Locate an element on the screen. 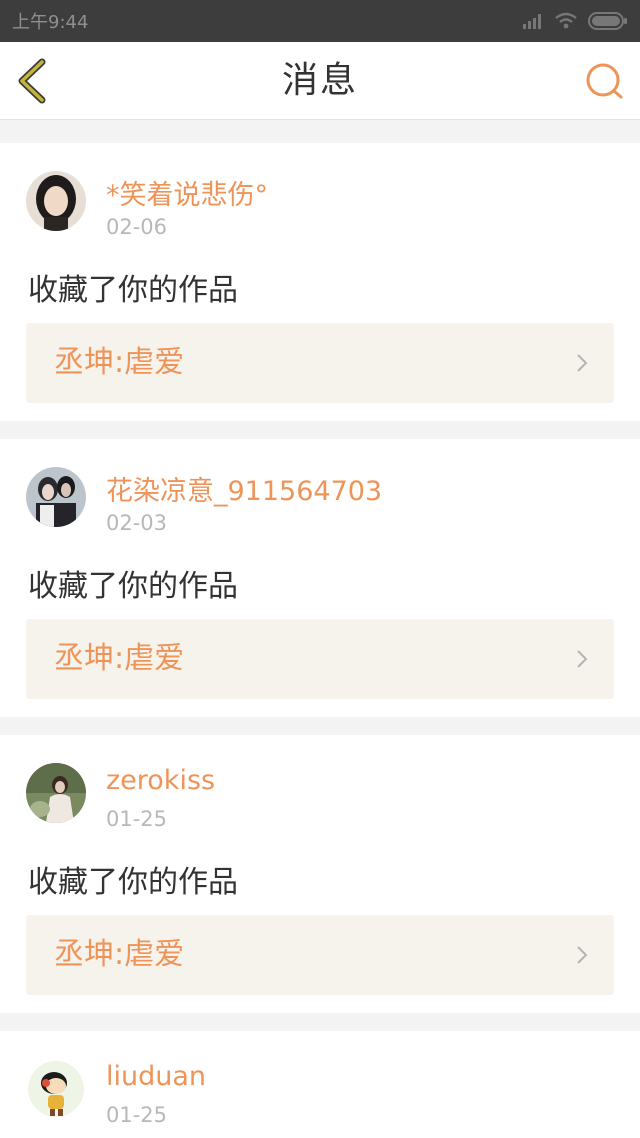 This screenshot has height=1138, width=640. signal-icon is located at coordinates (532, 21).